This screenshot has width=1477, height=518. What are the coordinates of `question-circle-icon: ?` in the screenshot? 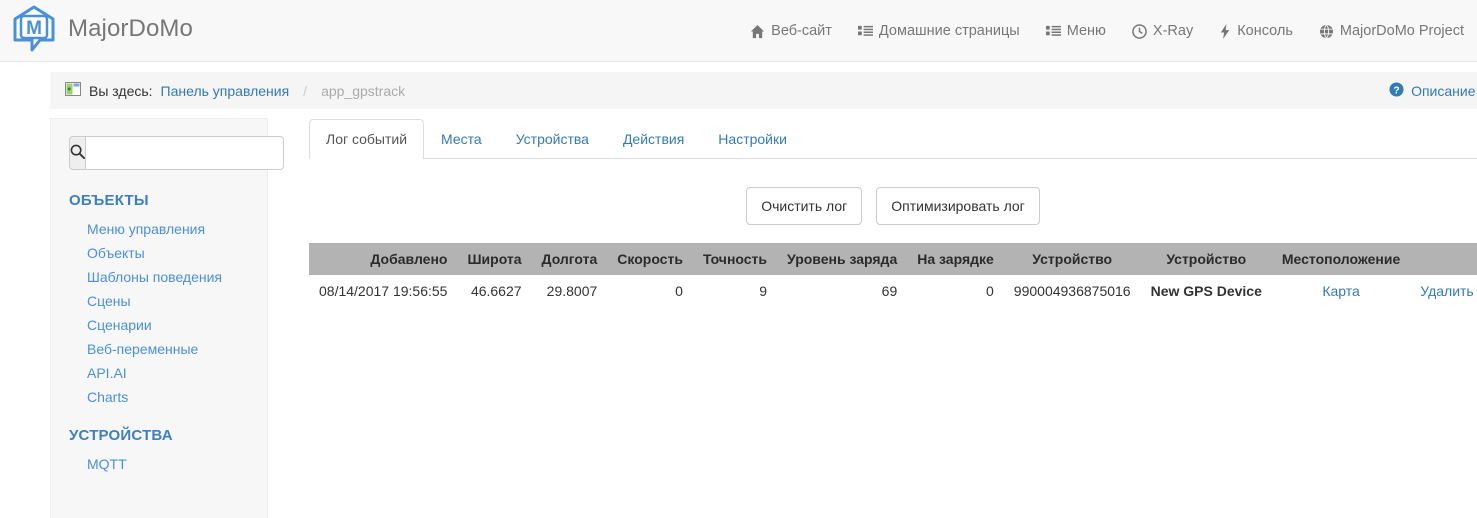 It's located at (1396, 90).